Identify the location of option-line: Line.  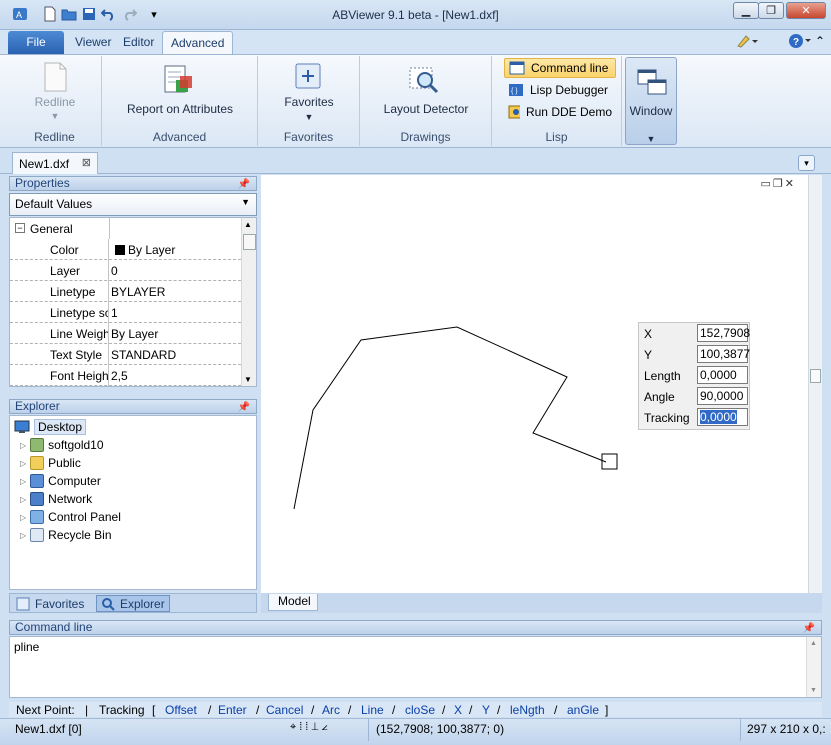
(372, 710).